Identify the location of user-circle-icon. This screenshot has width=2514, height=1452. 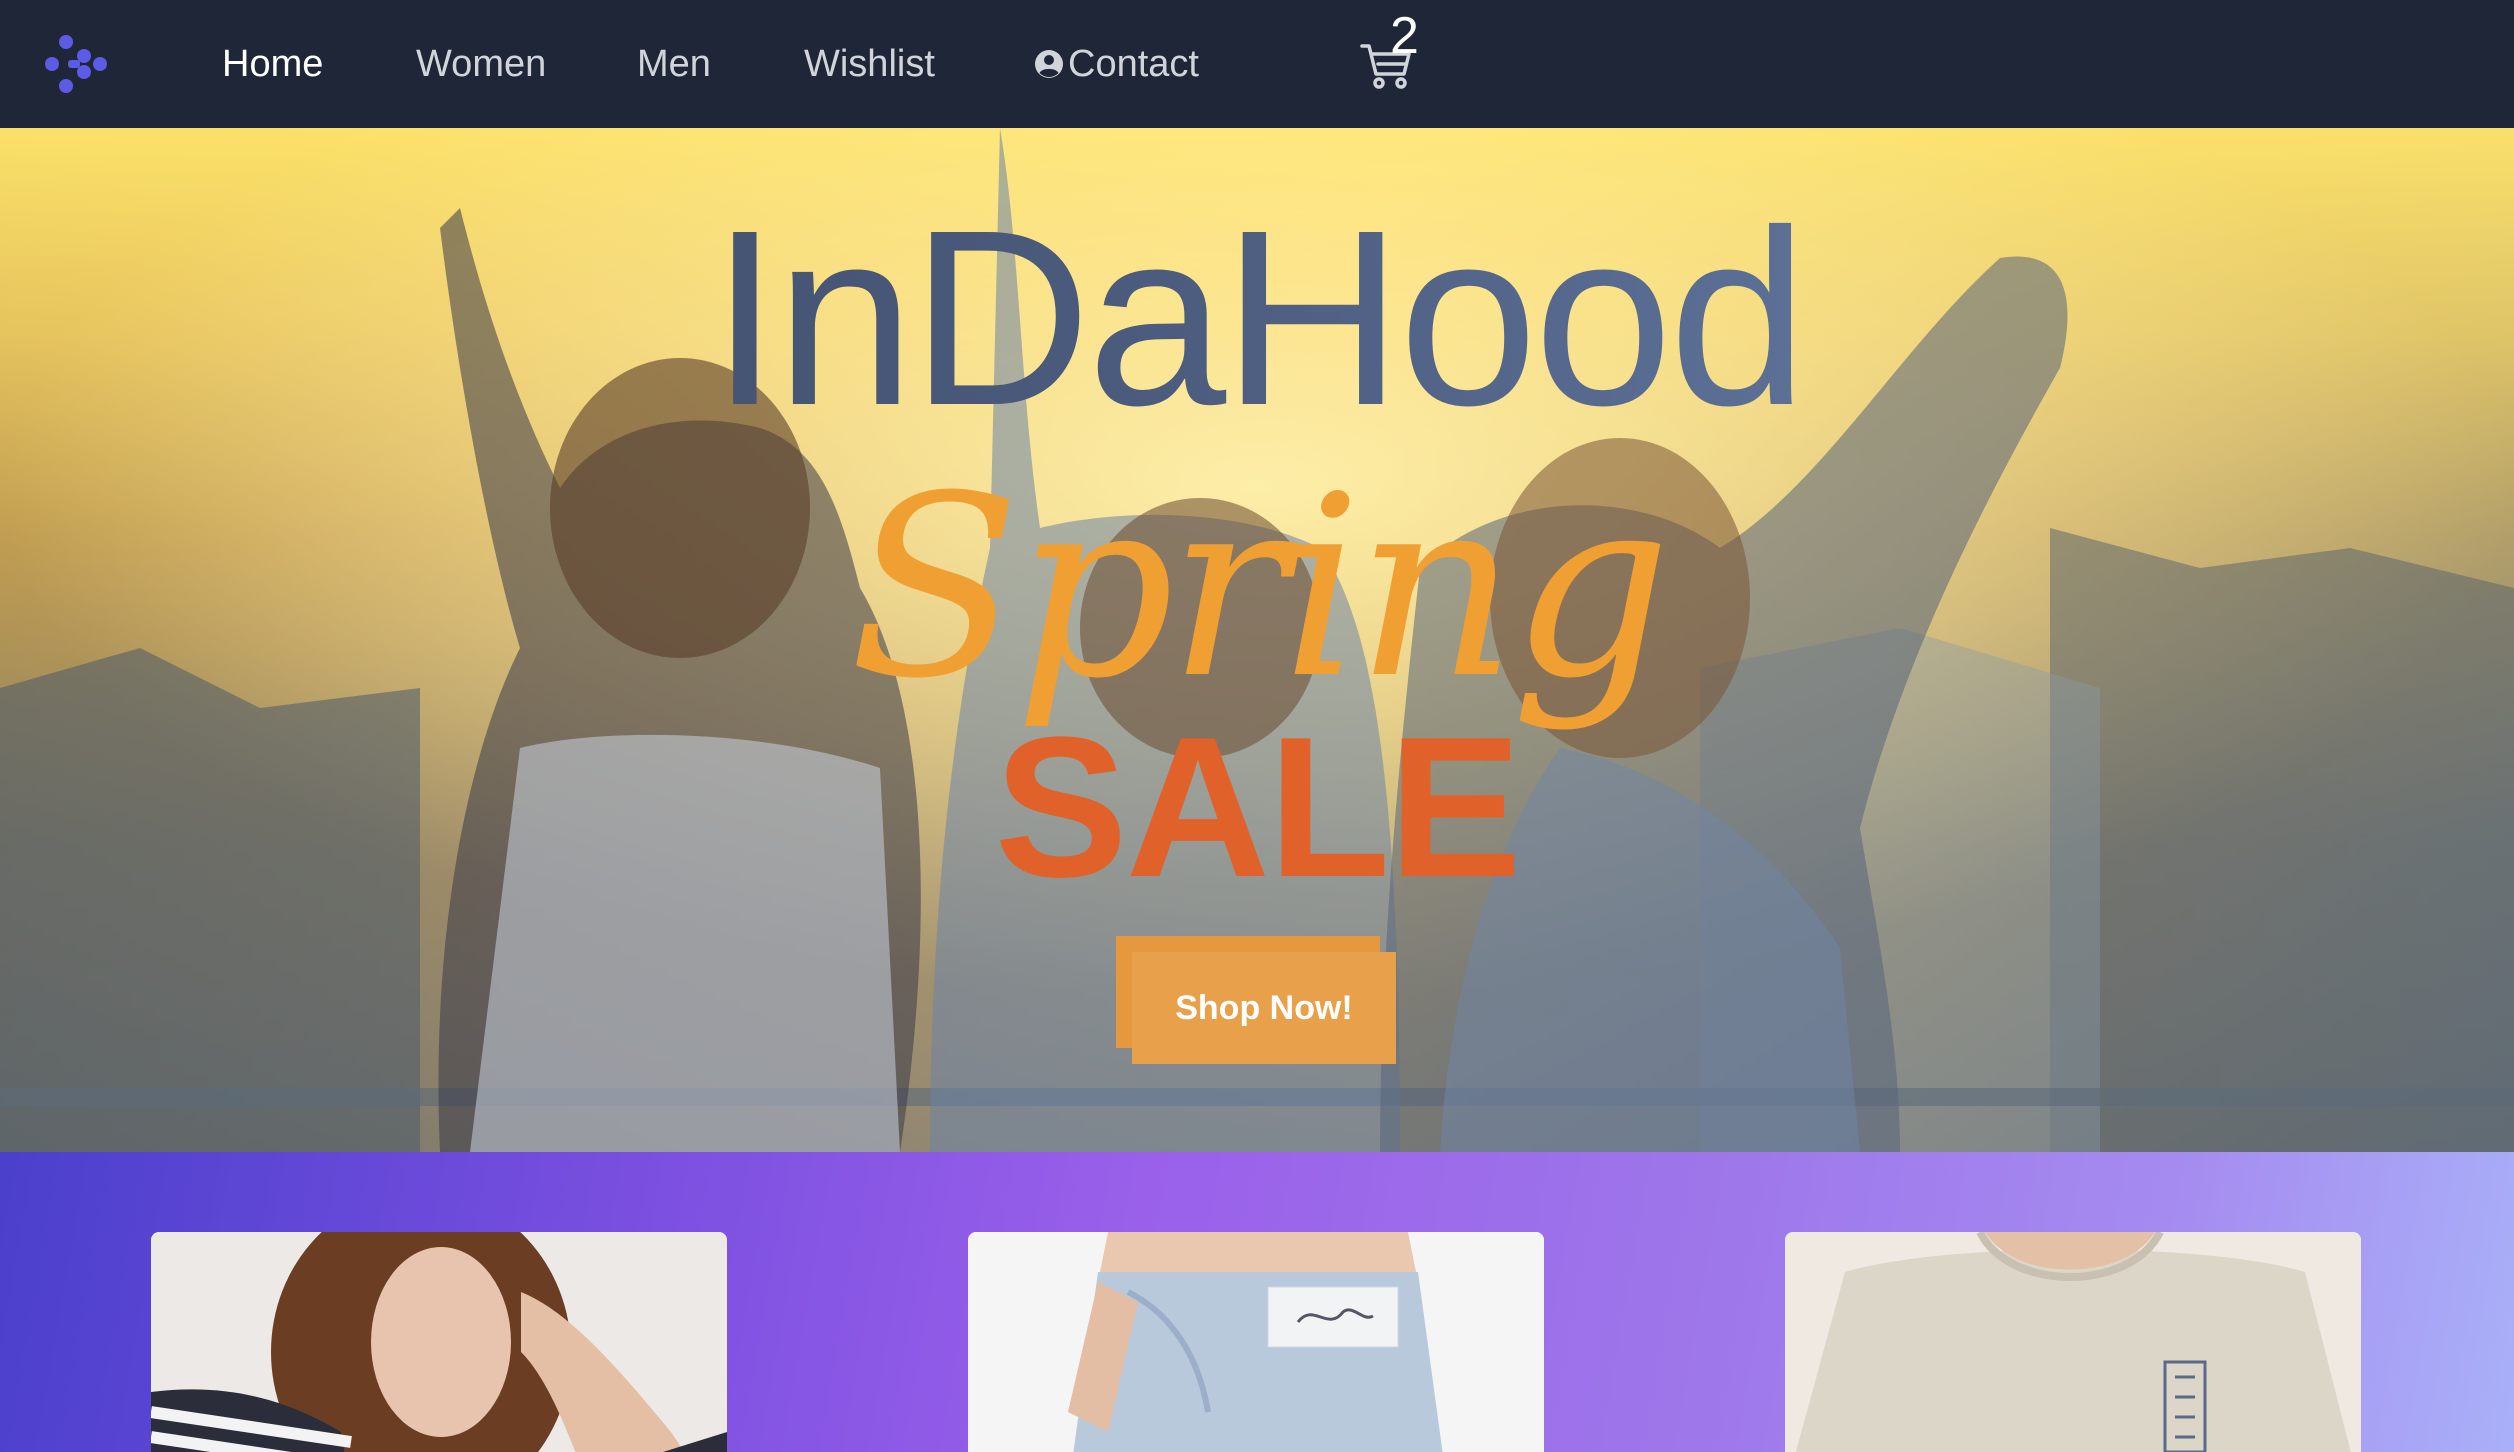
(1049, 64).